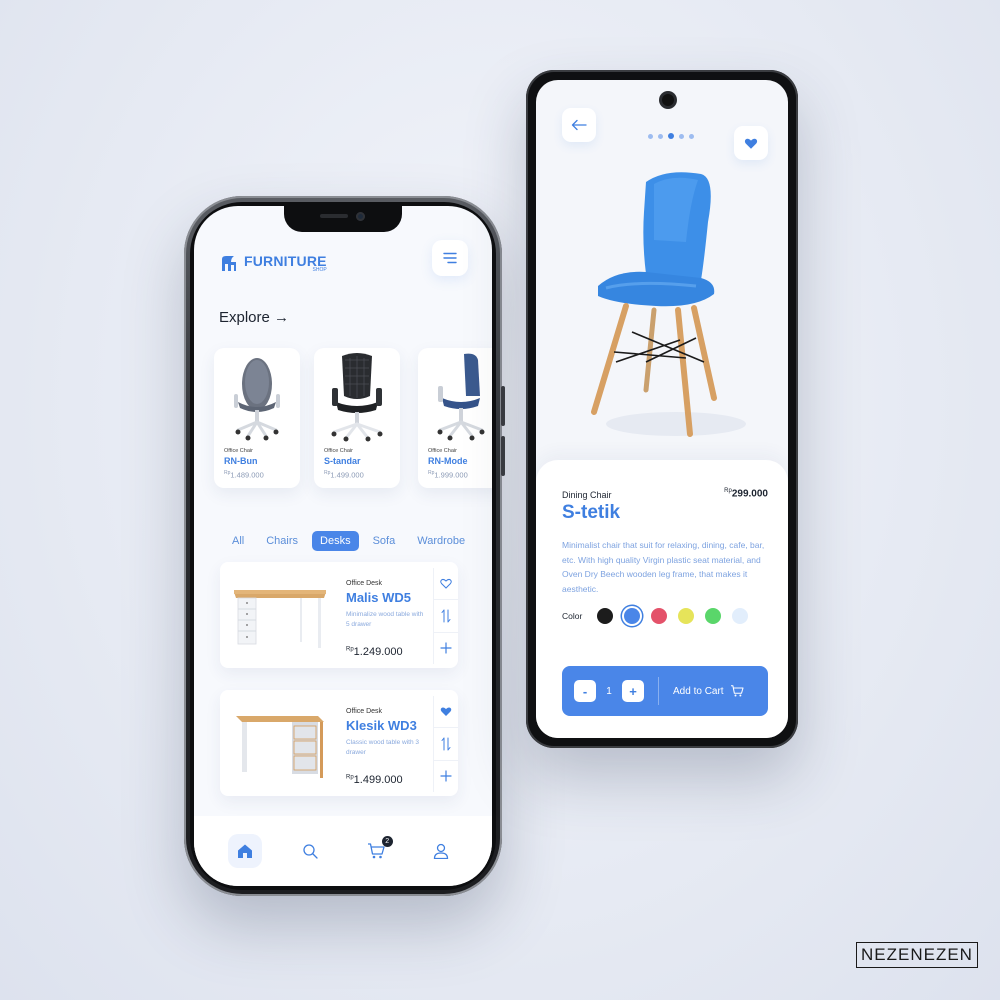  What do you see at coordinates (658, 691) in the screenshot?
I see `divider` at bounding box center [658, 691].